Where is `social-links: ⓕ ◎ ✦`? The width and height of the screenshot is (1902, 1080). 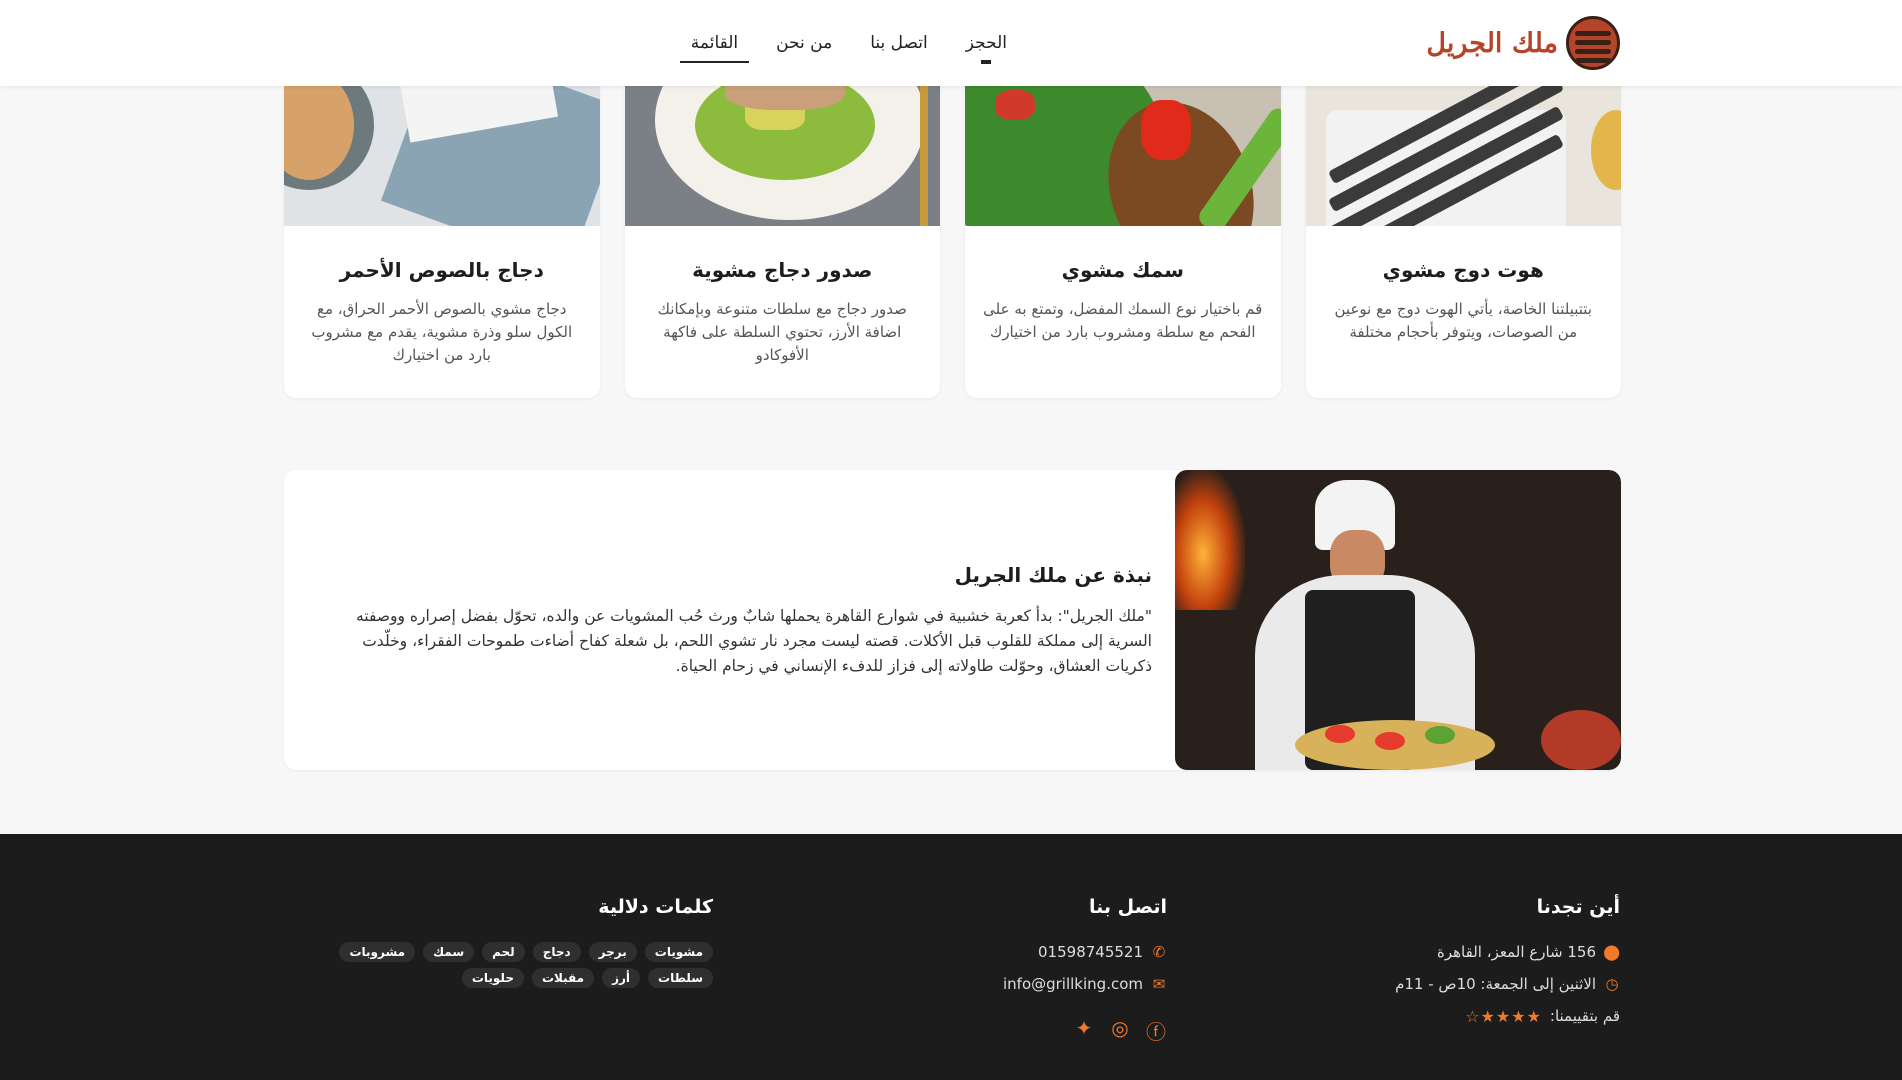 social-links: ⓕ ◎ ✦ is located at coordinates (1085, 1030).